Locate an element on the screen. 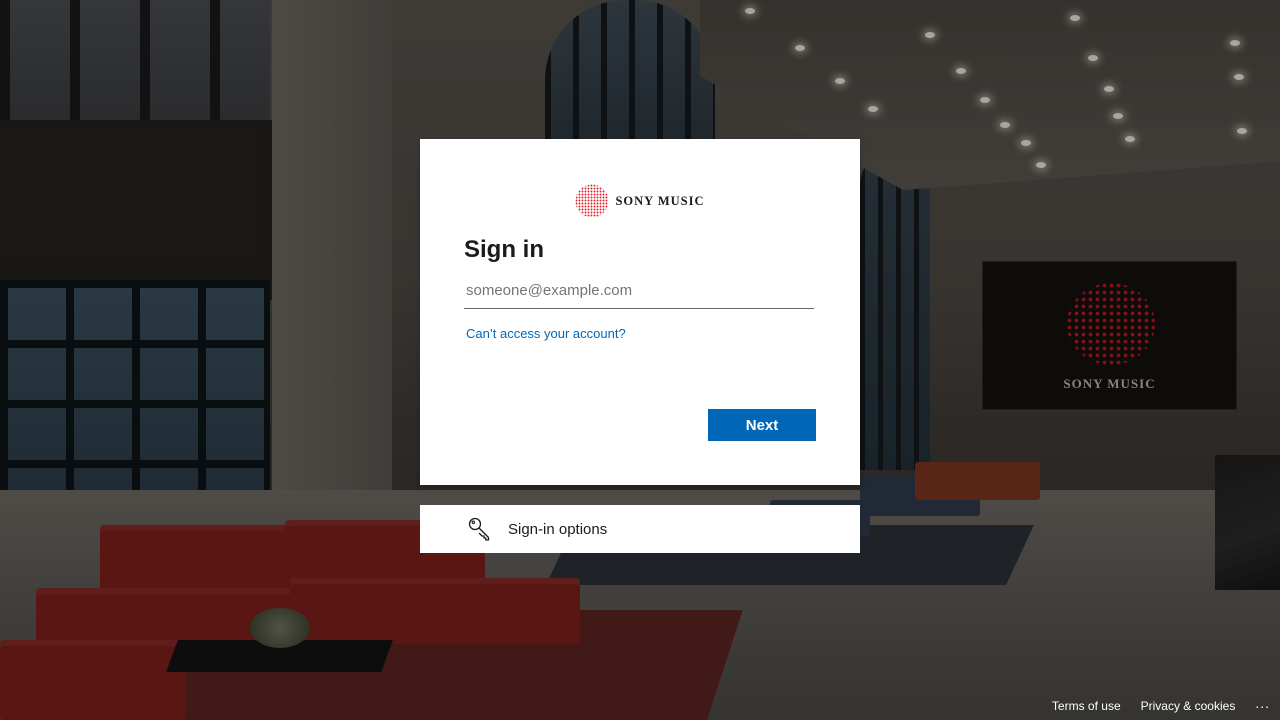  page-title: Sign in is located at coordinates (504, 249).